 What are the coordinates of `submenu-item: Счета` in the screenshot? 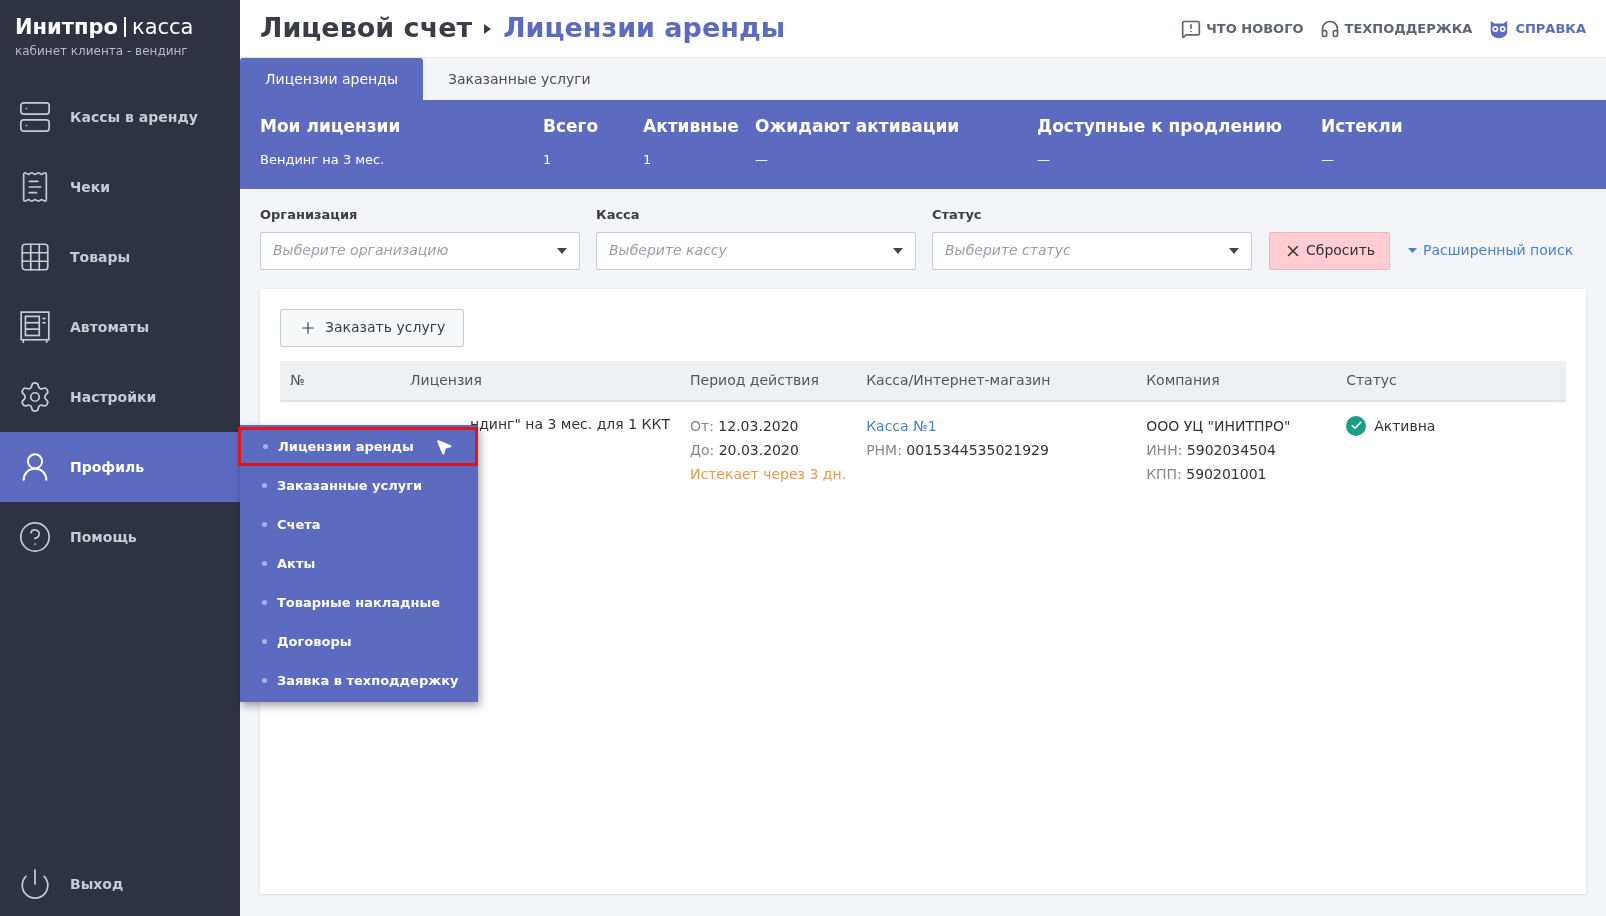 It's located at (359, 524).